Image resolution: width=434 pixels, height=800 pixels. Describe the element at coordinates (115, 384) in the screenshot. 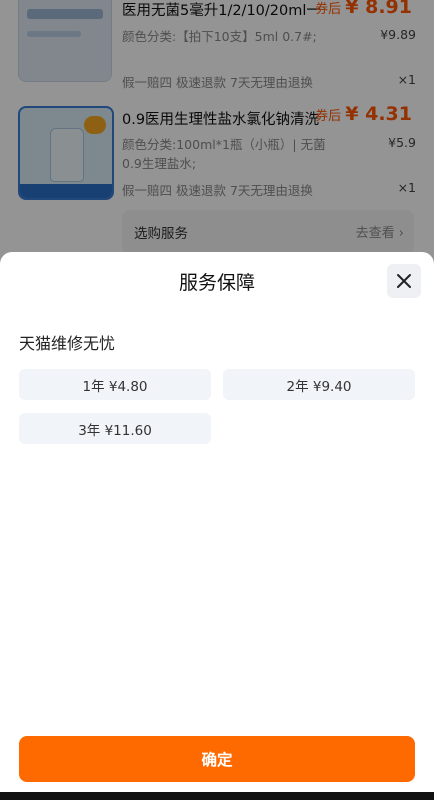

I see `option-1-year: 1年 ¥4.80` at that location.